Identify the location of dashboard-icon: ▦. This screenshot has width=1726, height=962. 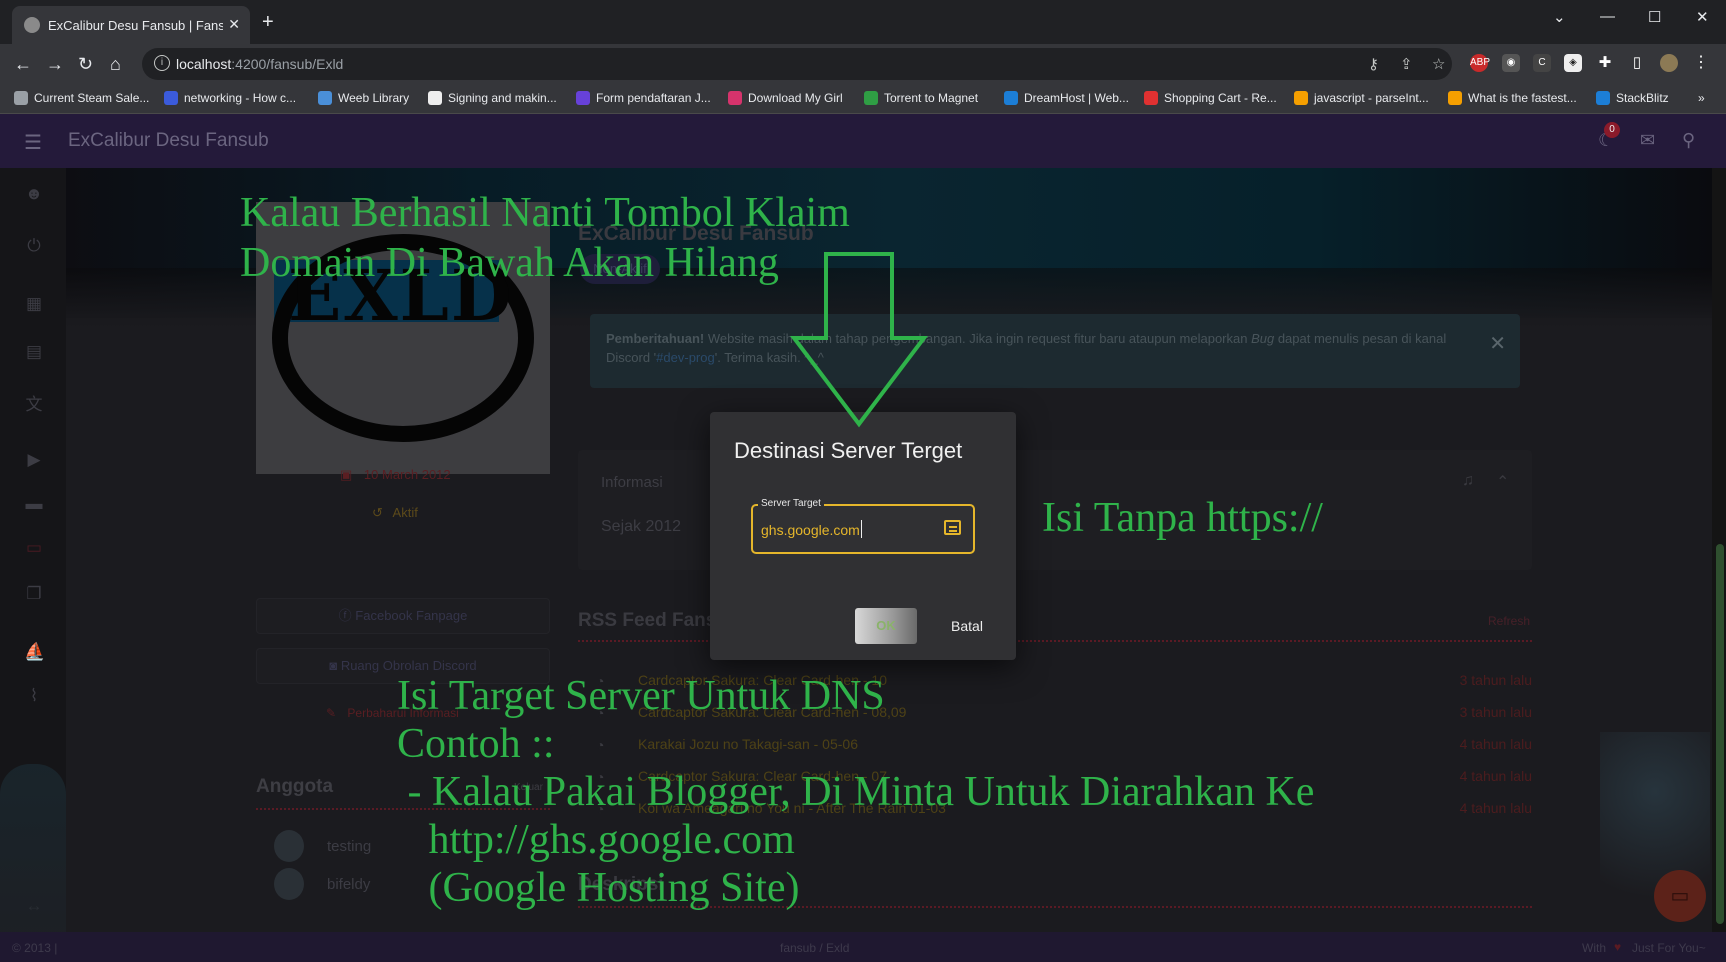
(34, 304).